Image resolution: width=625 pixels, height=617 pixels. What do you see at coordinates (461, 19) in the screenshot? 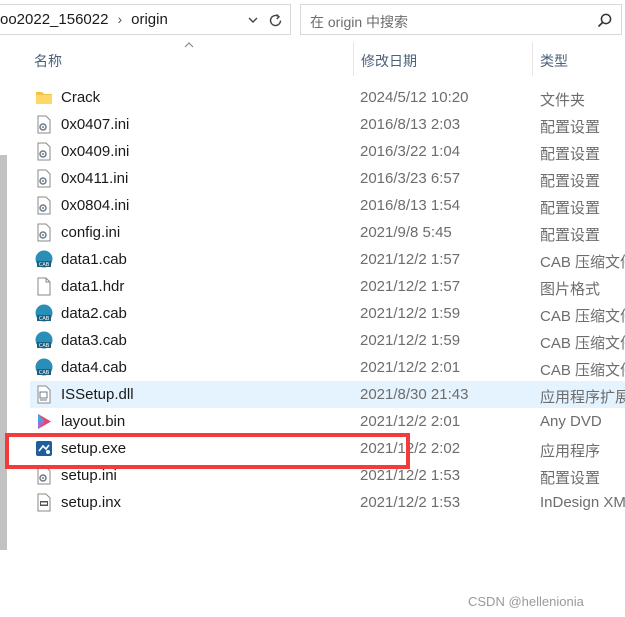
I see `search-box: 在 origin 中搜索` at bounding box center [461, 19].